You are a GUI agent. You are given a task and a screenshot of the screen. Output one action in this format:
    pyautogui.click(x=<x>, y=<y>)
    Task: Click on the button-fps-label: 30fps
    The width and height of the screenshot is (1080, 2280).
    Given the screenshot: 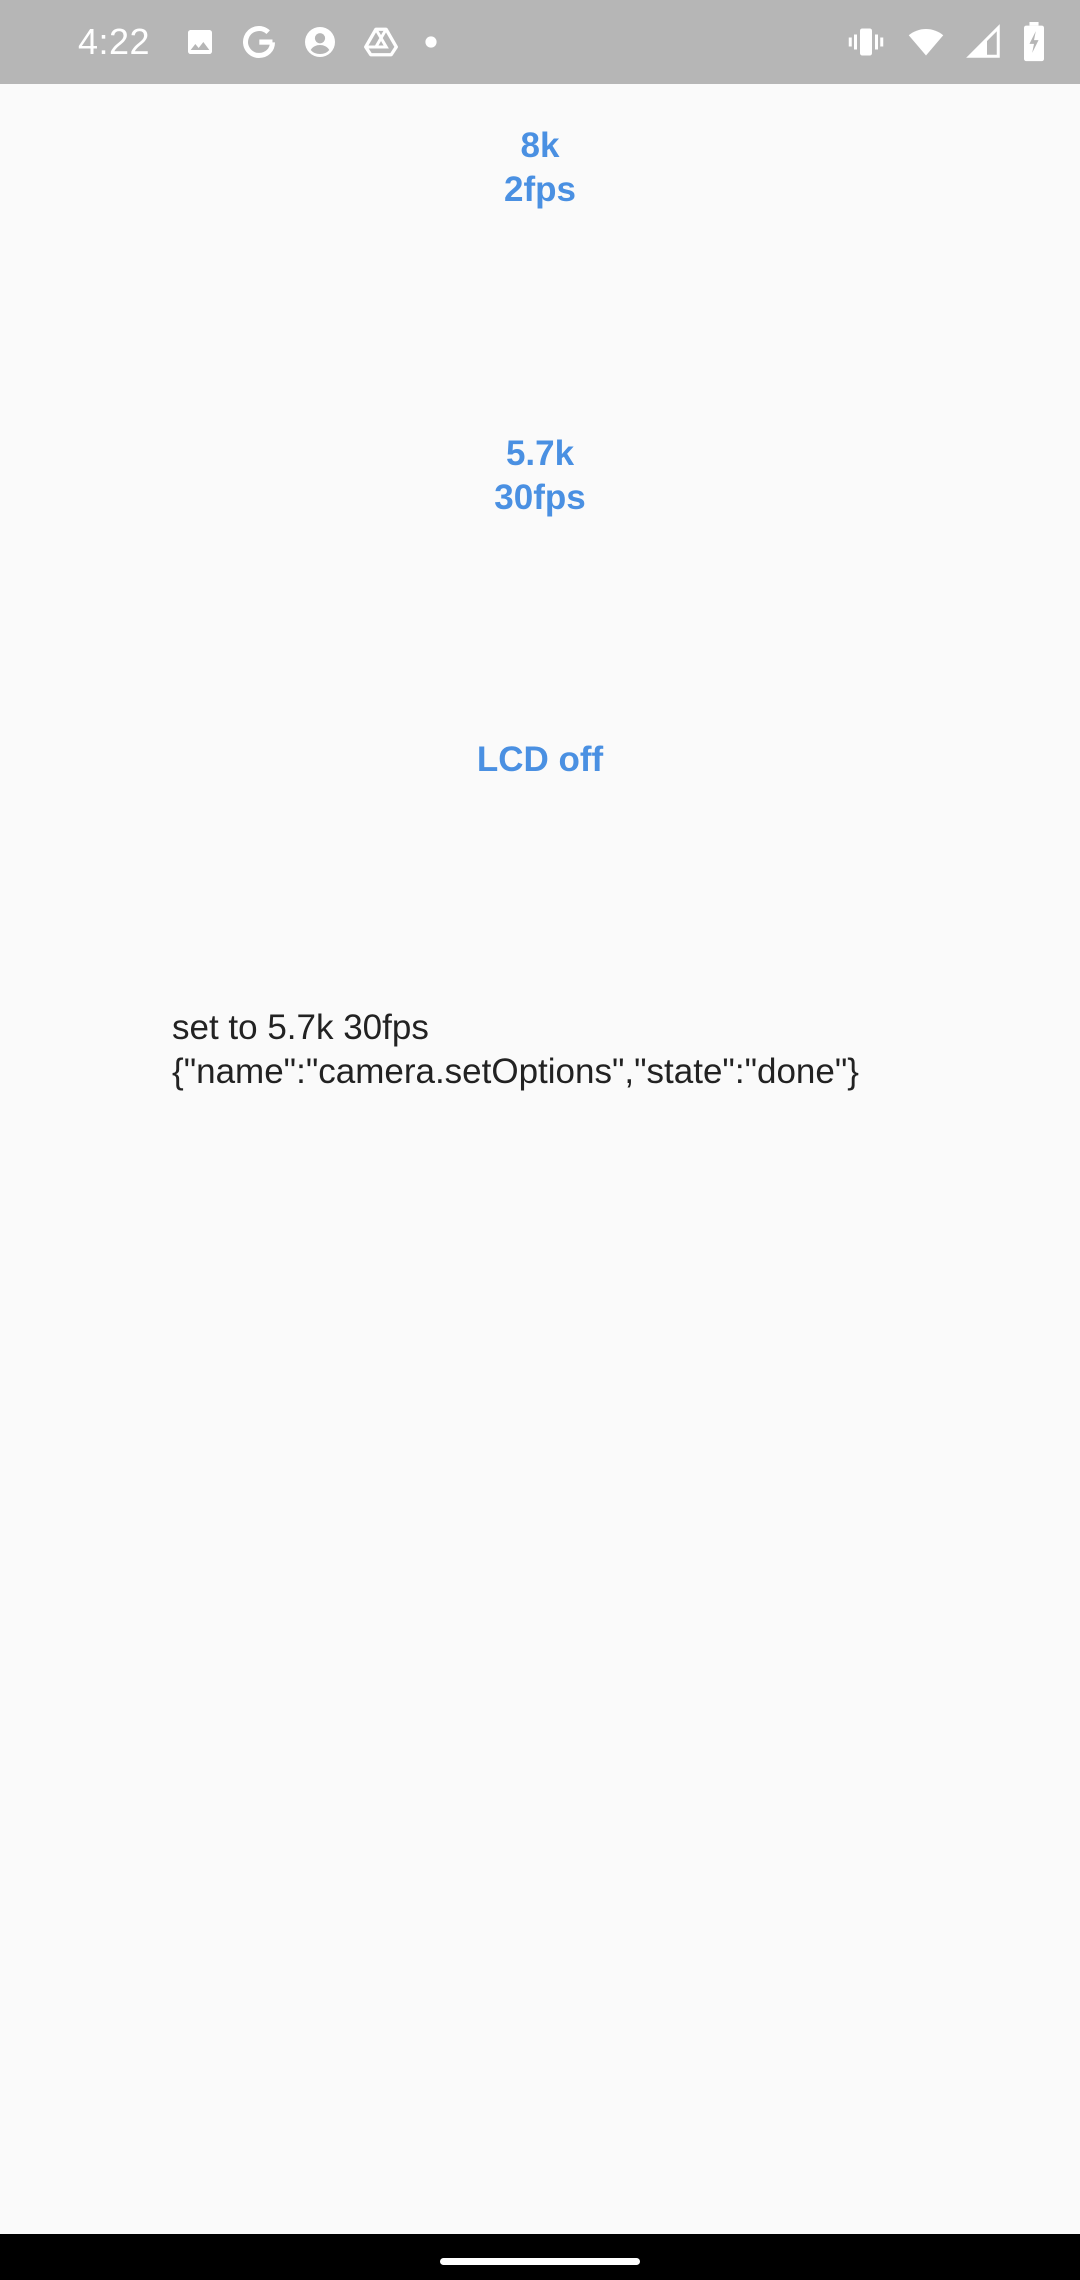 What is the action you would take?
    pyautogui.click(x=540, y=497)
    